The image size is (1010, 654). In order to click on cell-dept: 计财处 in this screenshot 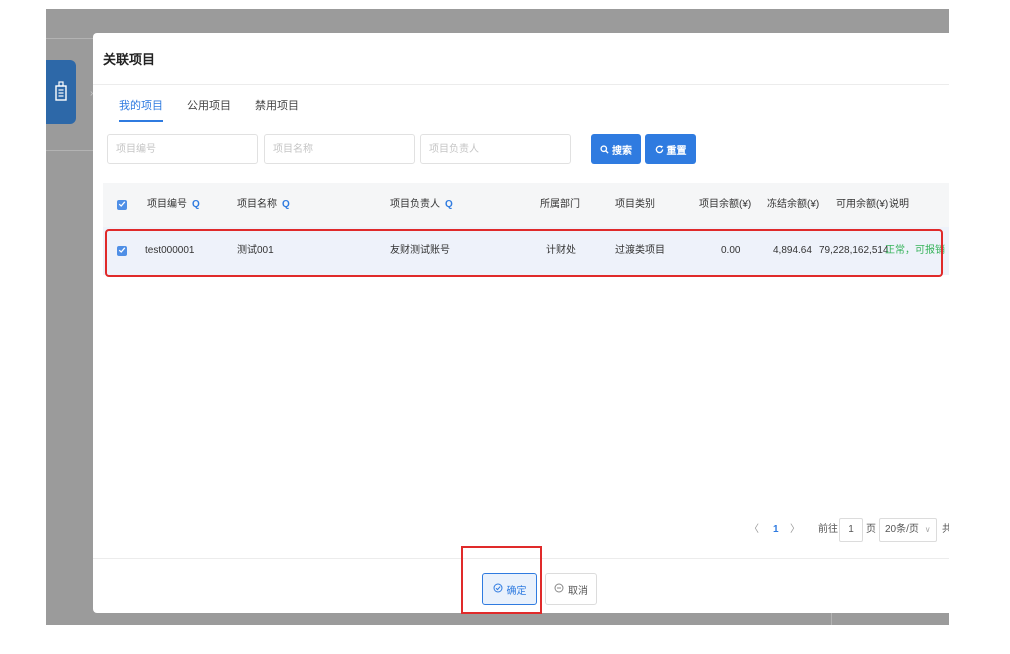, I will do `click(561, 250)`.